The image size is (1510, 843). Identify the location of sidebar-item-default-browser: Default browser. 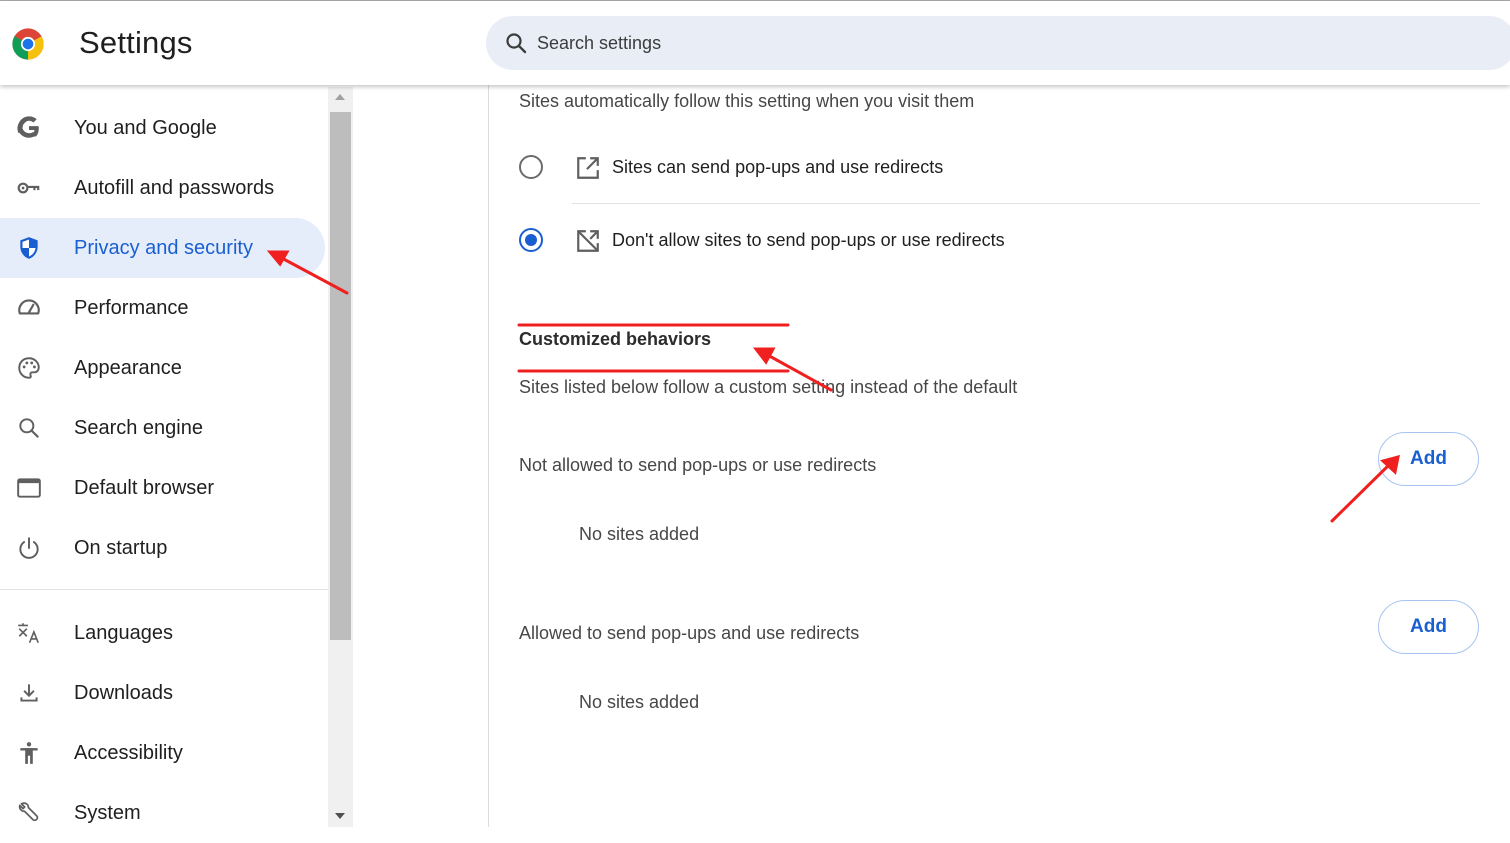
(162, 488).